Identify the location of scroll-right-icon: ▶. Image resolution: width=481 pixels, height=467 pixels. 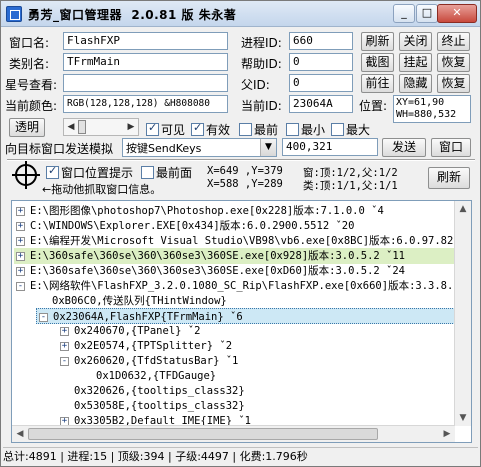
(447, 434).